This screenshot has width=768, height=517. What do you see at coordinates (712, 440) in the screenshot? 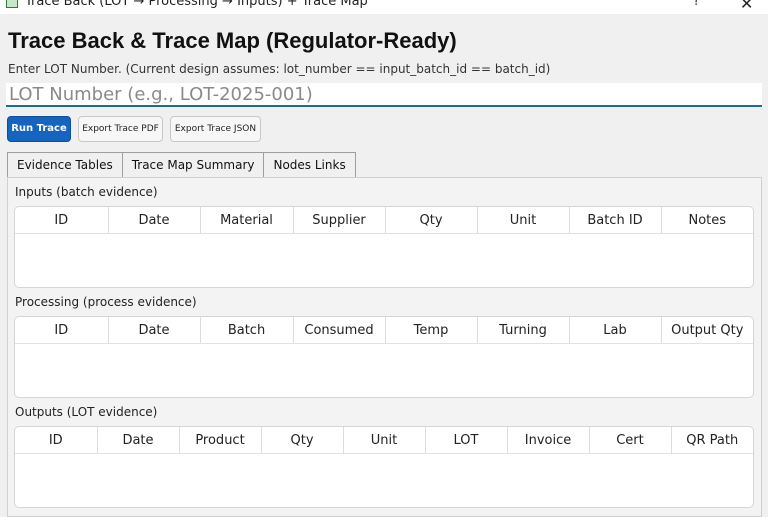
I see `column-header: QR Path` at bounding box center [712, 440].